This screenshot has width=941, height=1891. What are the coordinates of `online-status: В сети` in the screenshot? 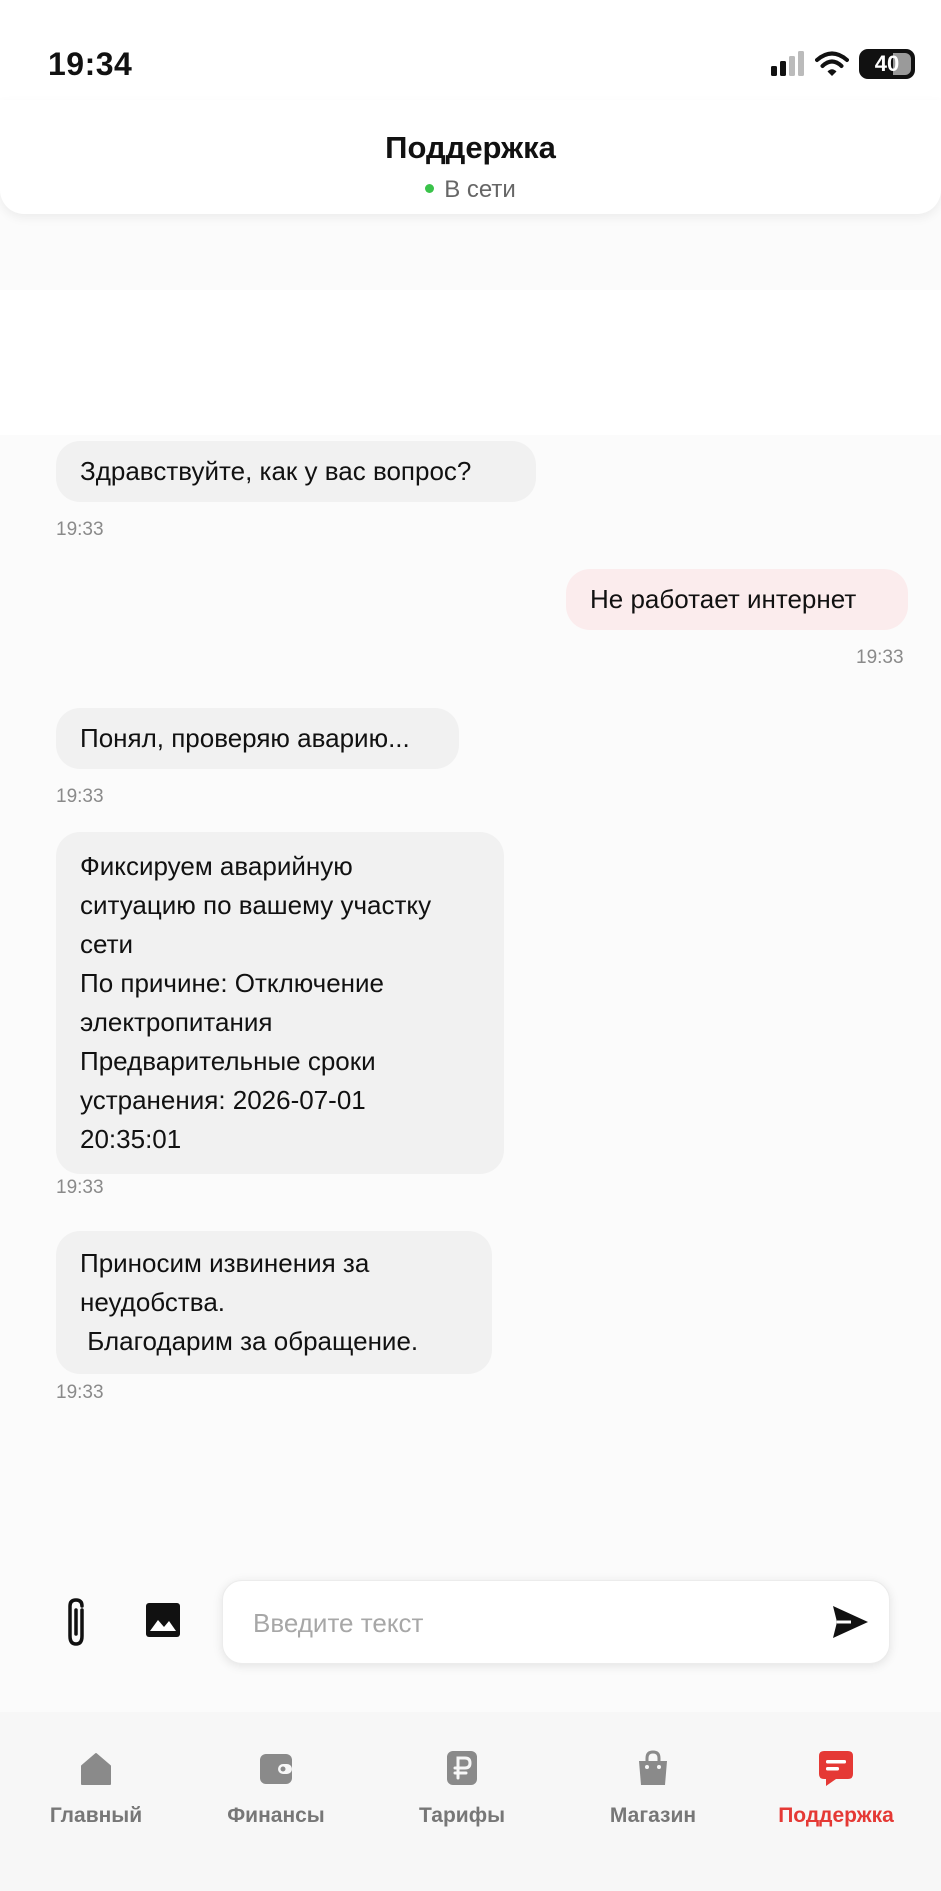 It's located at (470, 190).